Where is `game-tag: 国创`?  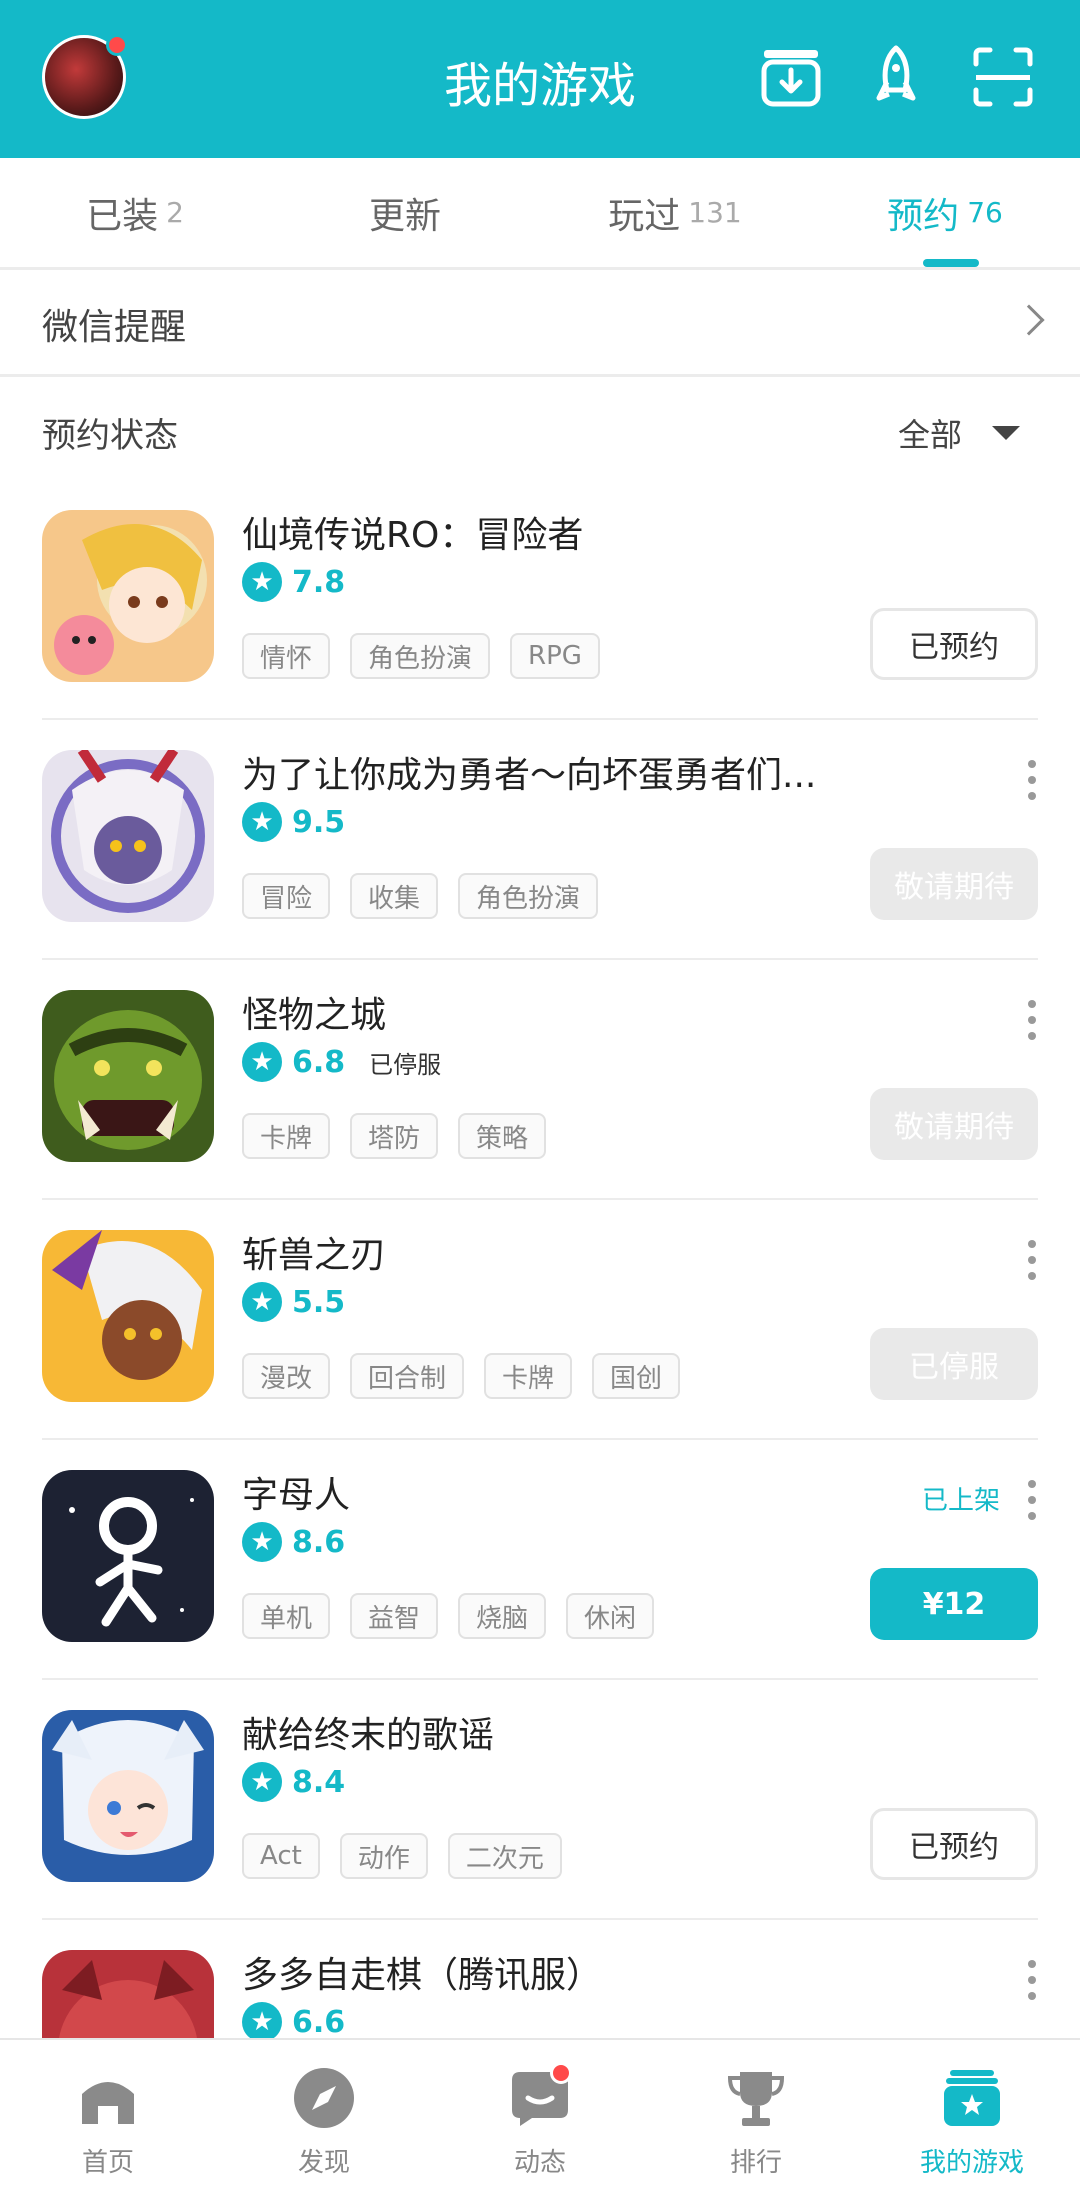
game-tag: 国创 is located at coordinates (636, 1376).